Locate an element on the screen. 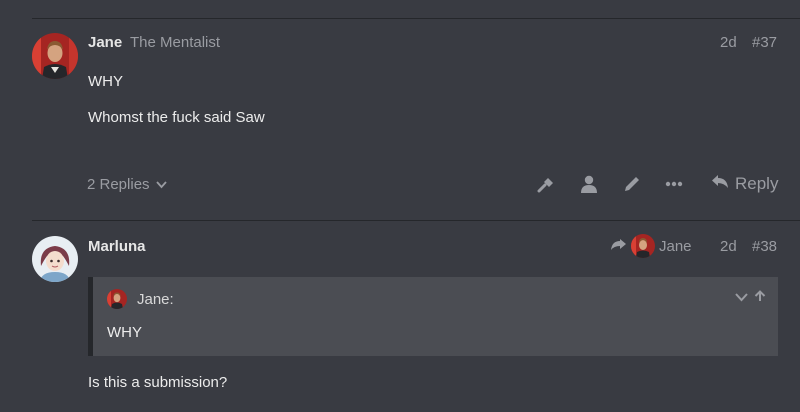 The image size is (800, 412). replies-count: 2 Replies is located at coordinates (118, 184).